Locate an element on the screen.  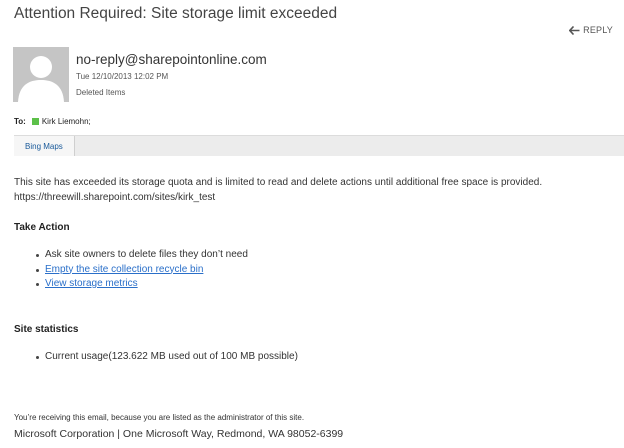
tab-bing-maps-label: Bing Maps is located at coordinates (44, 146).